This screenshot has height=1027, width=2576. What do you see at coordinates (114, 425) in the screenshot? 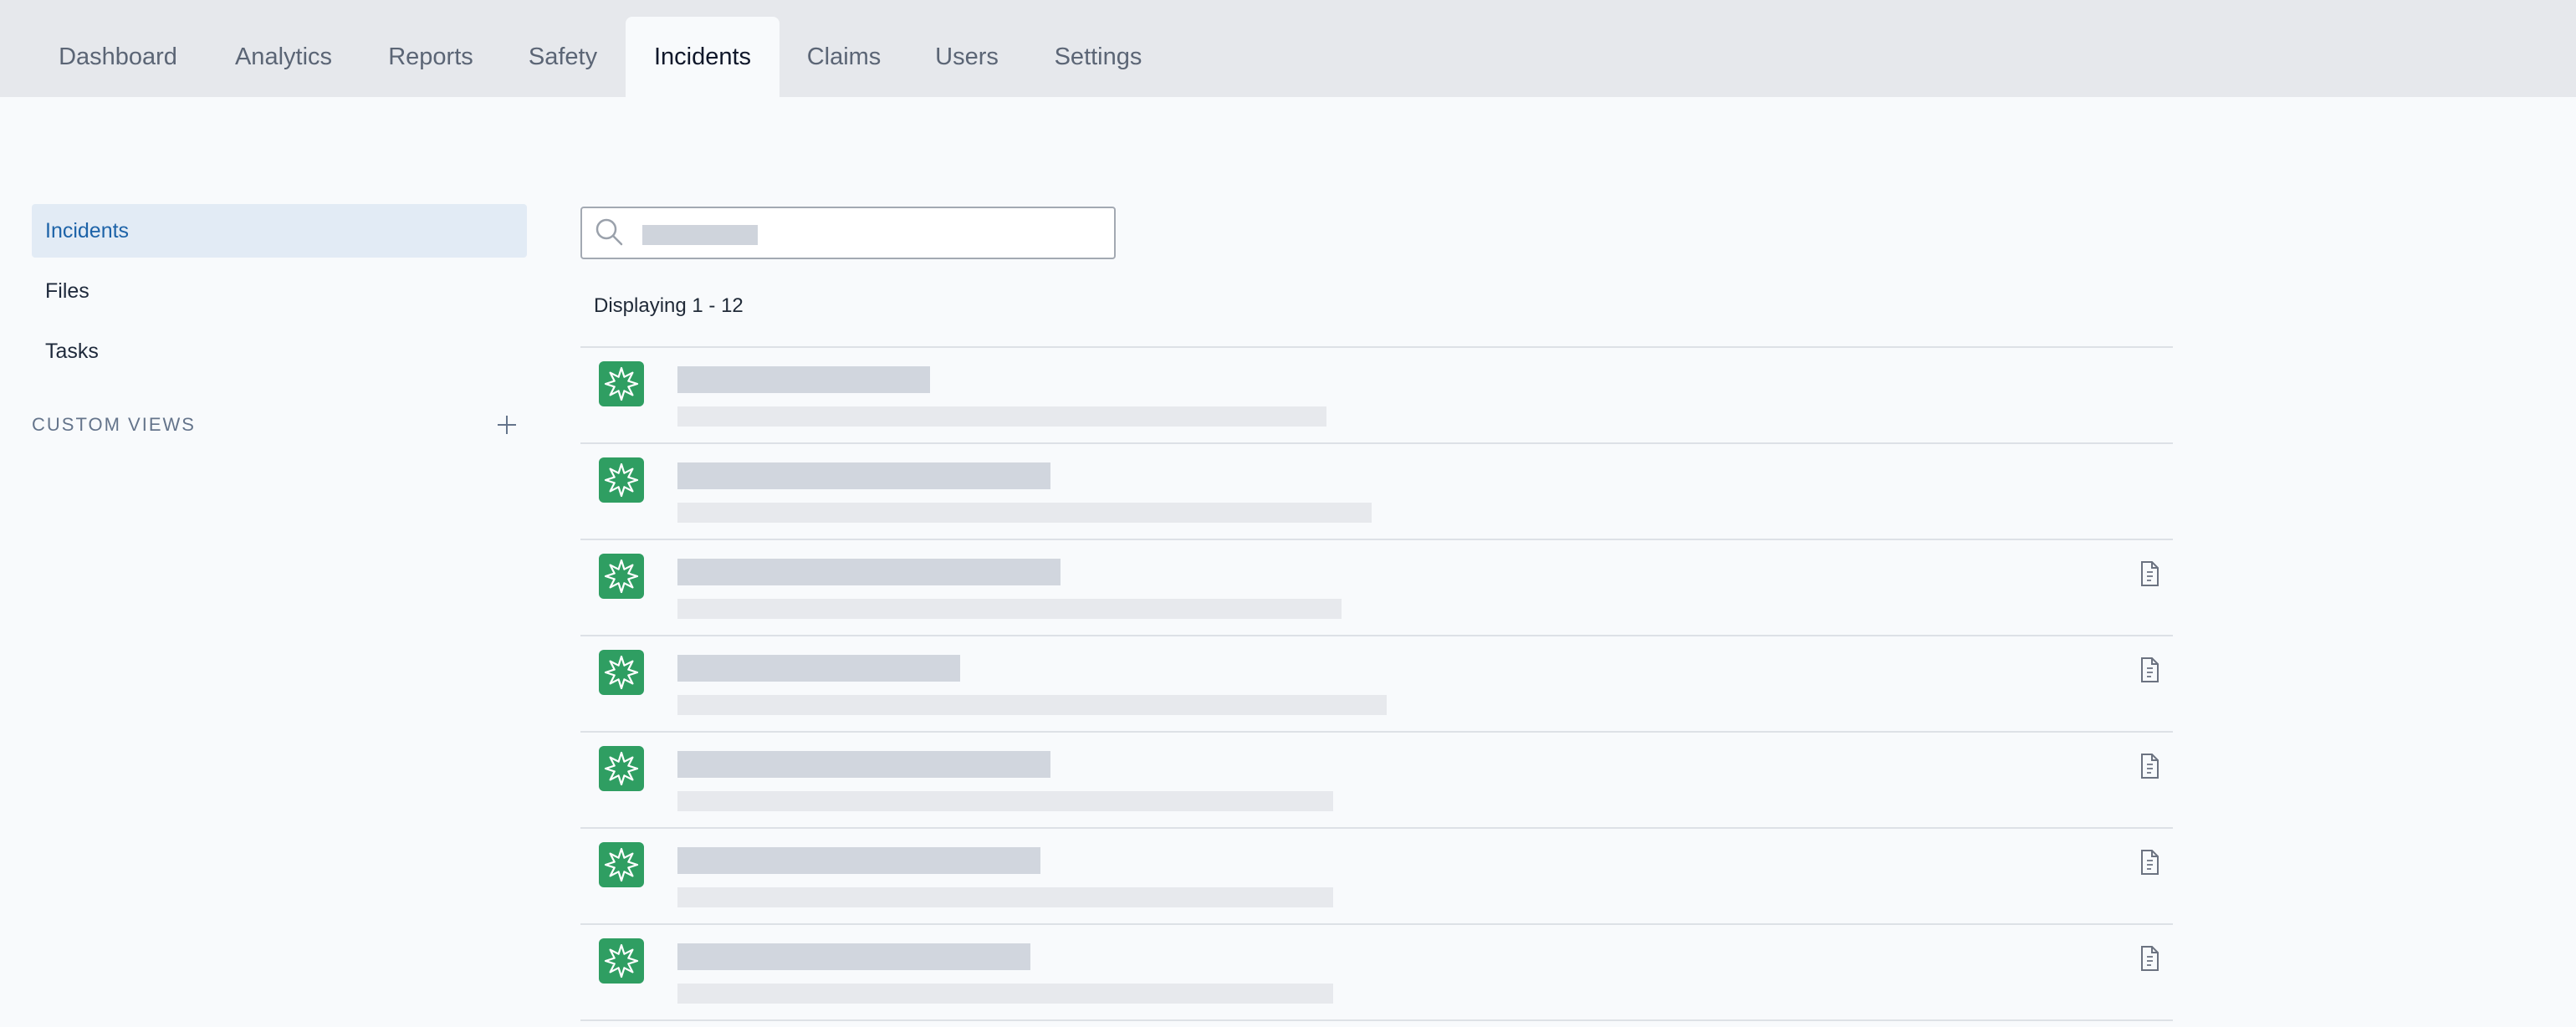
I see `custom-views-label: CUSTOM VIEWS` at bounding box center [114, 425].